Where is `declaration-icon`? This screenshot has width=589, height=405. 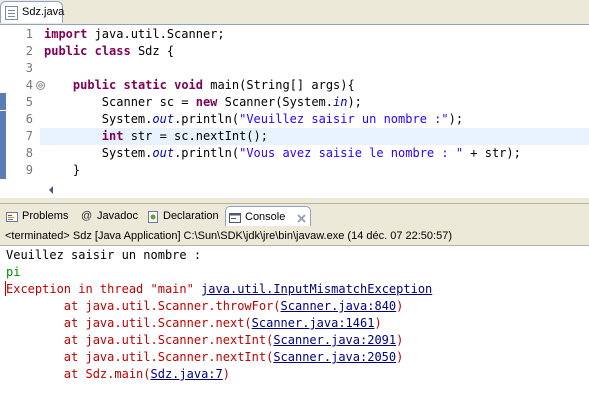 declaration-icon is located at coordinates (153, 216).